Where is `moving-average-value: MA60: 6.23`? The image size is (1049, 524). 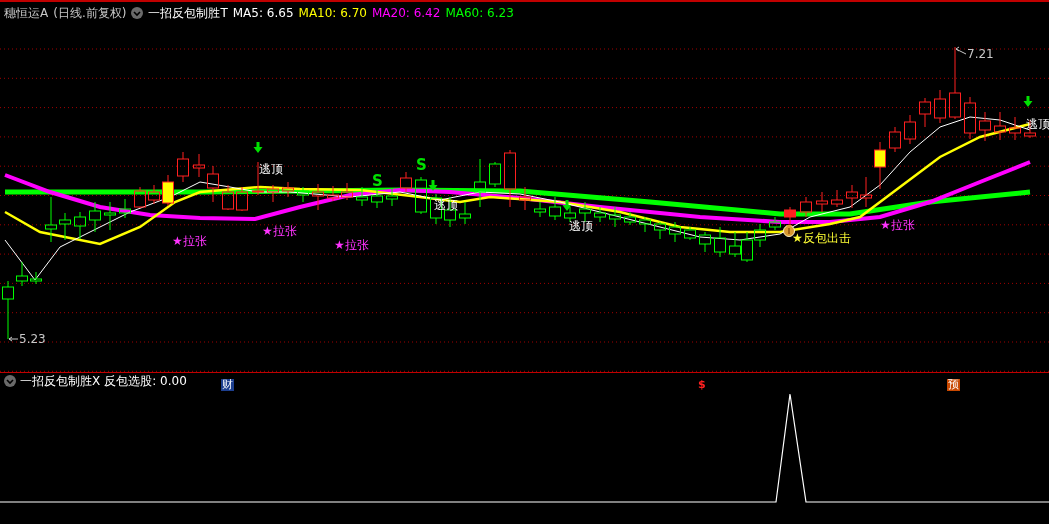
moving-average-value: MA60: 6.23 is located at coordinates (479, 13).